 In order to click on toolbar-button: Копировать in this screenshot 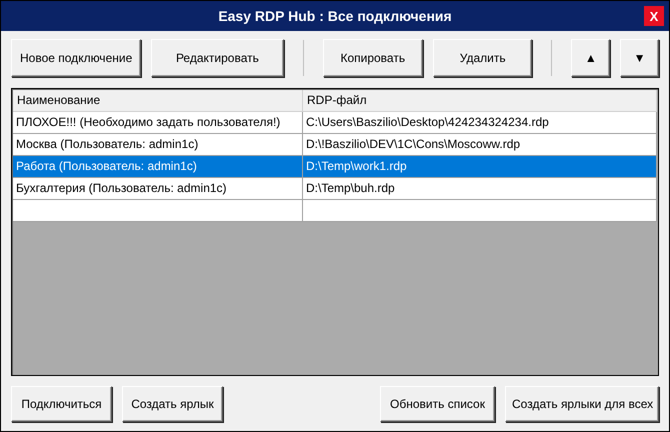, I will do `click(372, 58)`.